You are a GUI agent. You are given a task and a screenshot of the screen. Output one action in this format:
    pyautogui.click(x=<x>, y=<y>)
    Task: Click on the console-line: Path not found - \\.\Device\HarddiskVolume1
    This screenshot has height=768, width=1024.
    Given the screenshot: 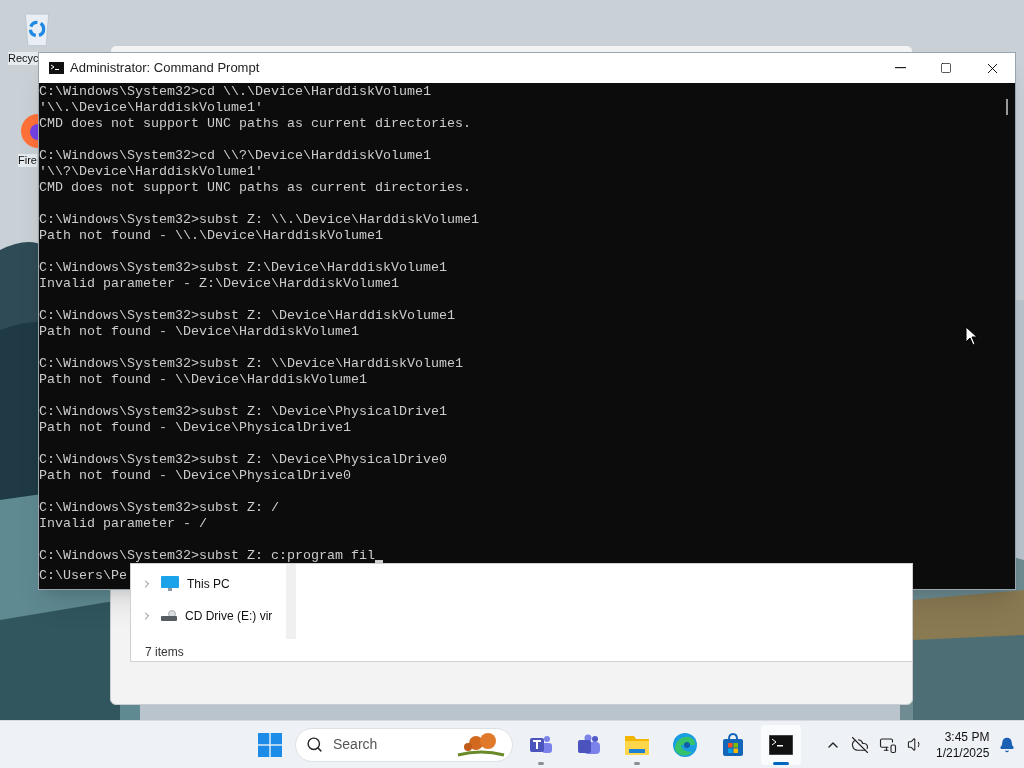 What is the action you would take?
    pyautogui.click(x=211, y=236)
    